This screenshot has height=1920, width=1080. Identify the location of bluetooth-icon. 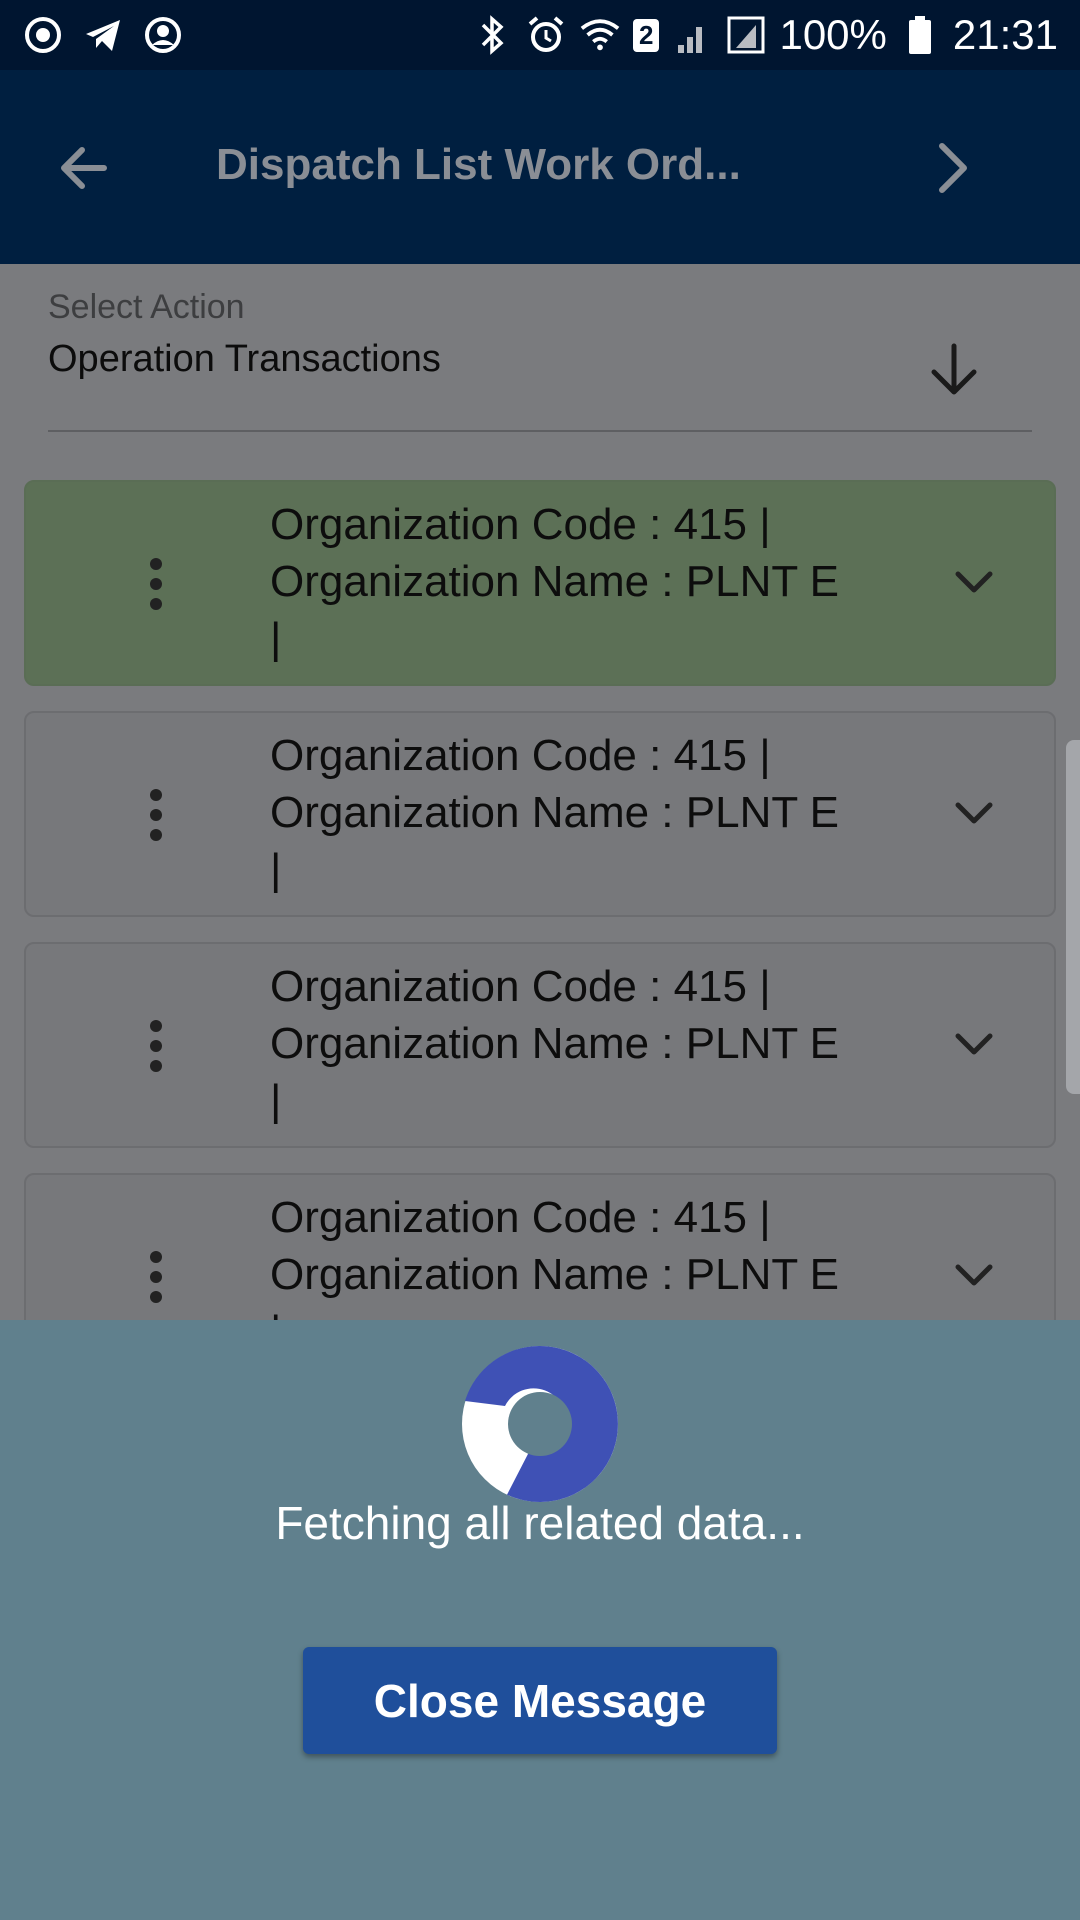
(492, 35).